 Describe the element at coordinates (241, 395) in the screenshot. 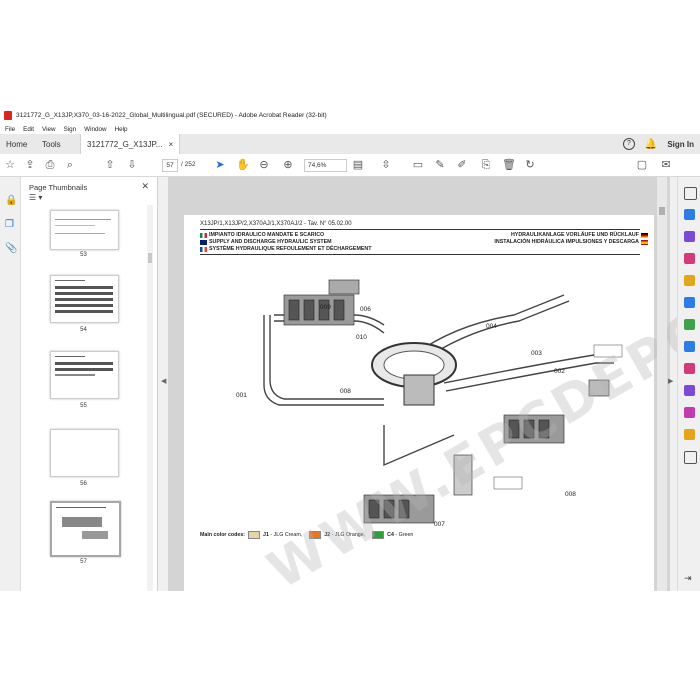

I see `callout-001: 001` at that location.